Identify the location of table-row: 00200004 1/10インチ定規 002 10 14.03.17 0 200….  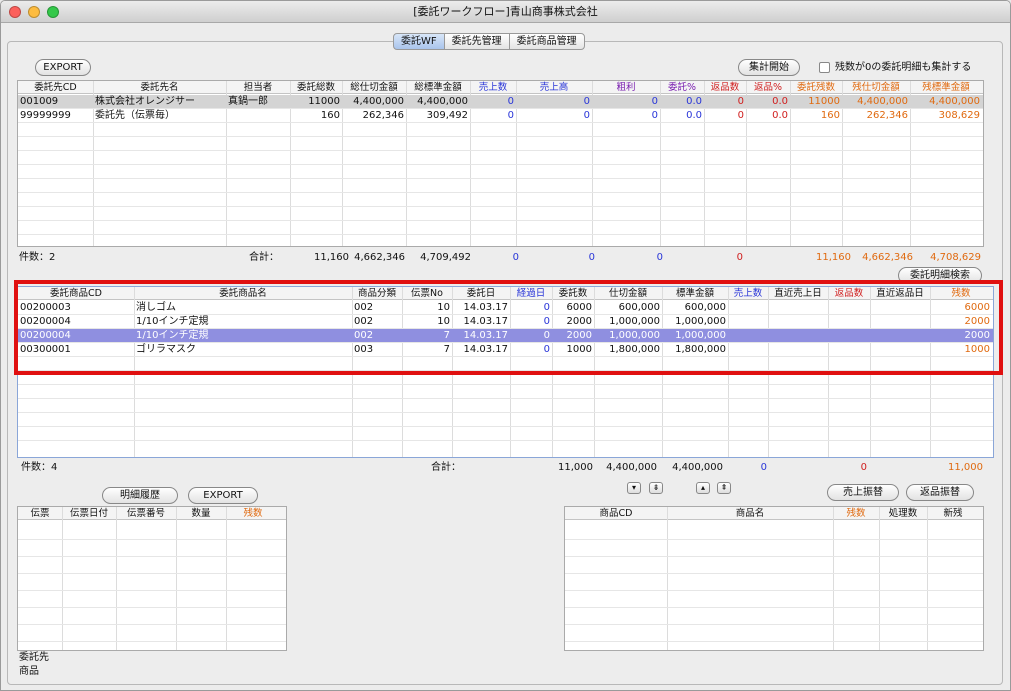
(505, 321).